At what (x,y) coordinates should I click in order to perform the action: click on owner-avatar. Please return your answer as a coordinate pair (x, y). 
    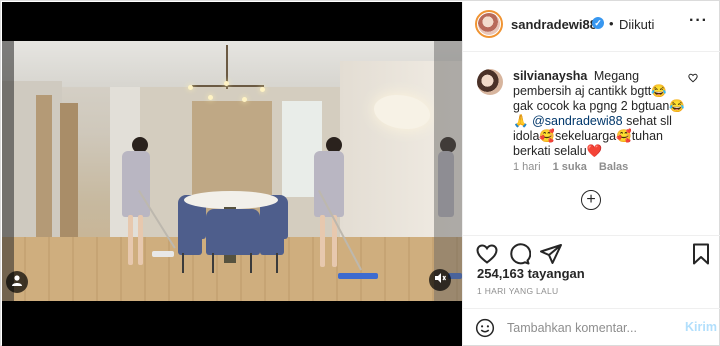
    Looking at the image, I should click on (489, 24).